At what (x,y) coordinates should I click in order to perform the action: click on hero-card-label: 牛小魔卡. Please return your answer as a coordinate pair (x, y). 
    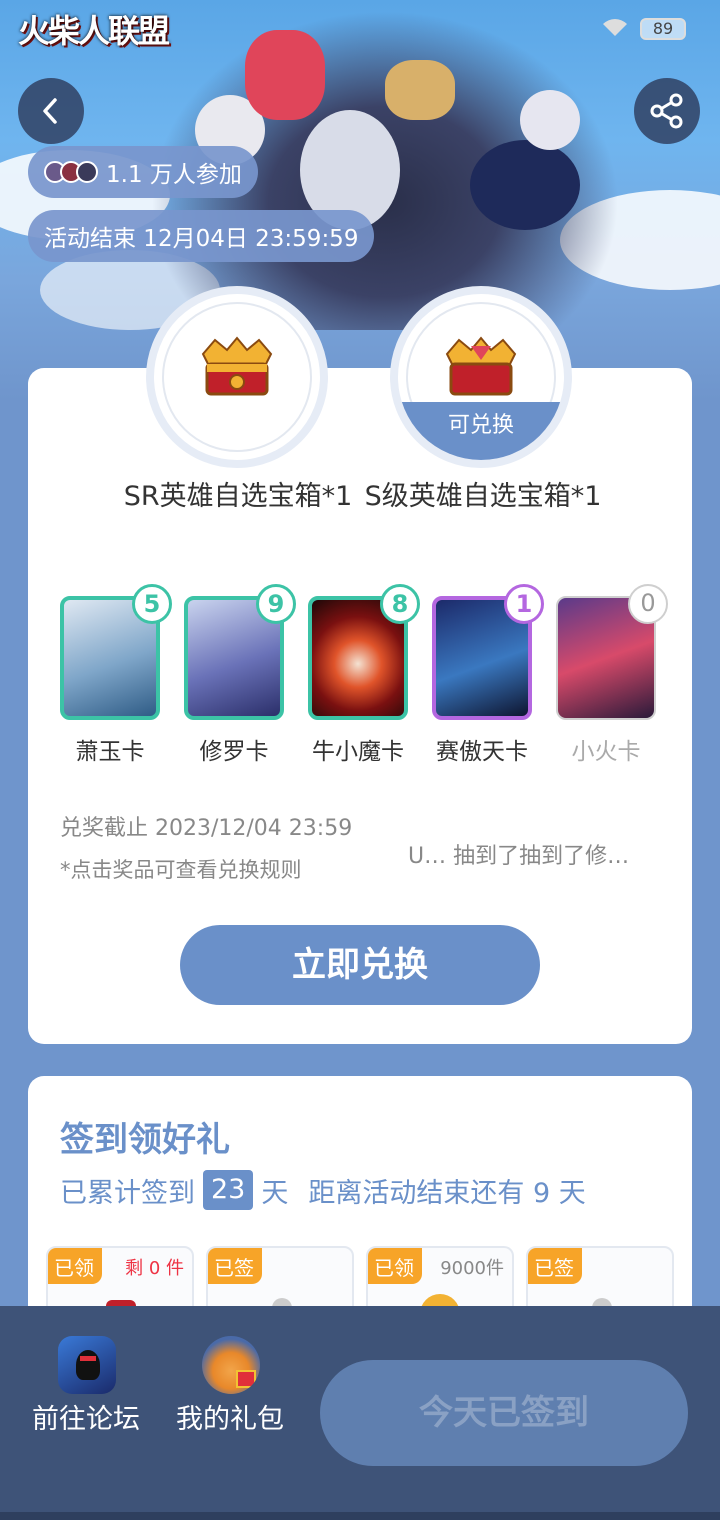
    Looking at the image, I should click on (358, 752).